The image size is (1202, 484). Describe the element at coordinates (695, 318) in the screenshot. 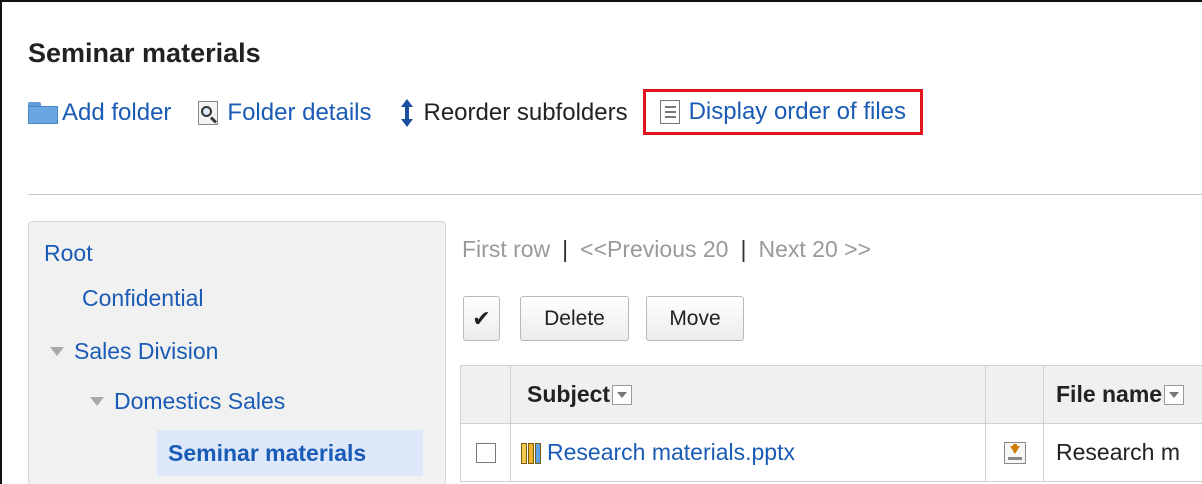

I see `move-button: Move` at that location.